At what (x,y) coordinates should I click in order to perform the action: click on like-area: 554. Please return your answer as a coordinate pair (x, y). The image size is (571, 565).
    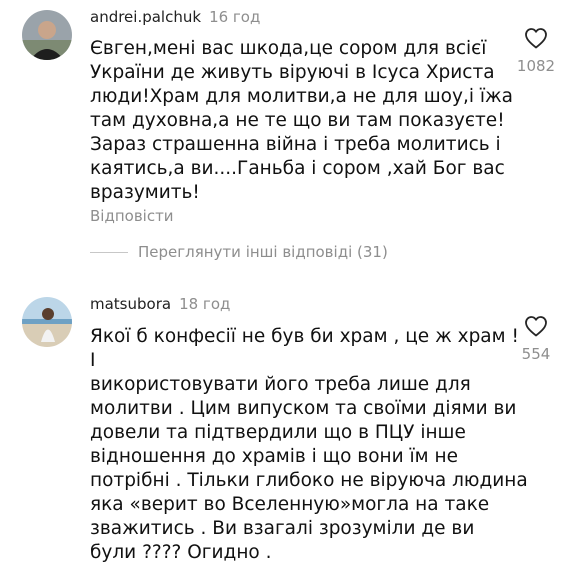
    Looking at the image, I should click on (536, 339).